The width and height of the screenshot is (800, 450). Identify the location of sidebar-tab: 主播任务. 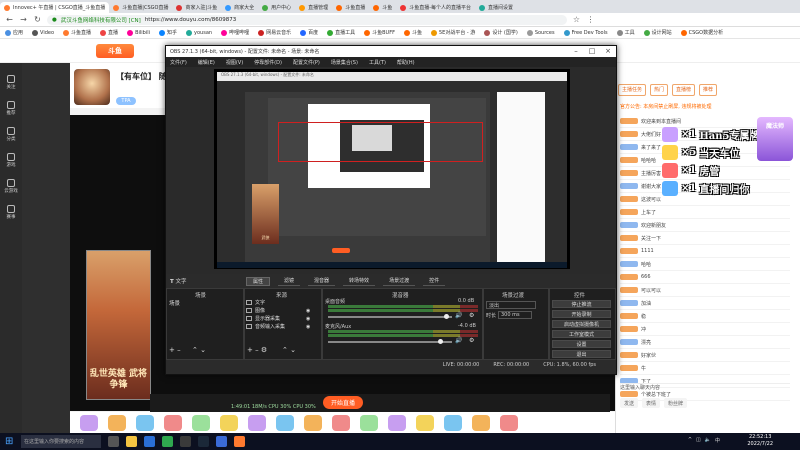
(632, 90).